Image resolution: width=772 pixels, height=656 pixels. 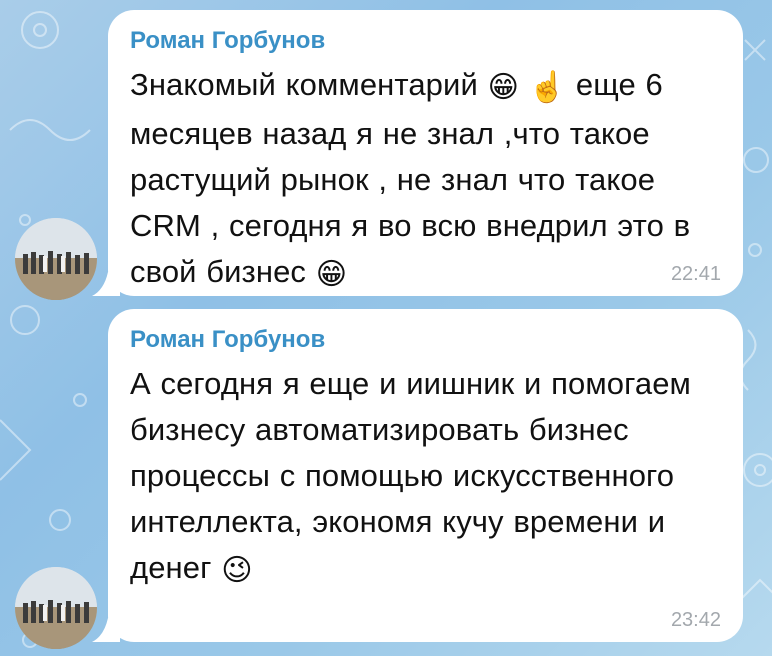 What do you see at coordinates (695, 620) in the screenshot?
I see `message-time: 23:42` at bounding box center [695, 620].